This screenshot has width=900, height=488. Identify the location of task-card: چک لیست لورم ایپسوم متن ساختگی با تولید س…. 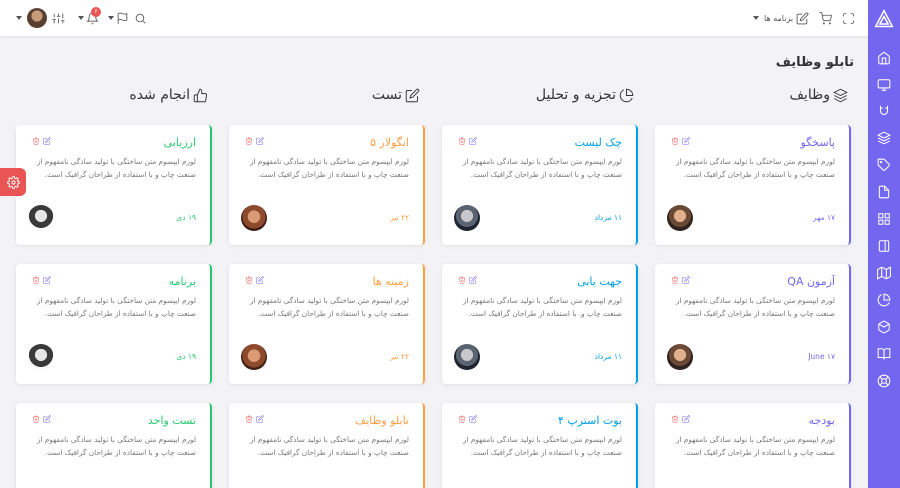
(540, 185).